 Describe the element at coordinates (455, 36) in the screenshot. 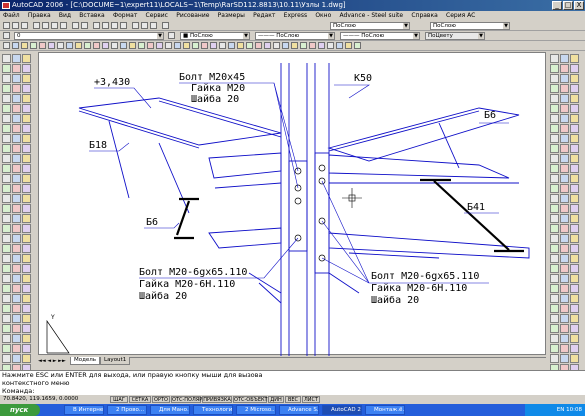

I see `plotstyle-combo: ПоЦвету ▼` at that location.